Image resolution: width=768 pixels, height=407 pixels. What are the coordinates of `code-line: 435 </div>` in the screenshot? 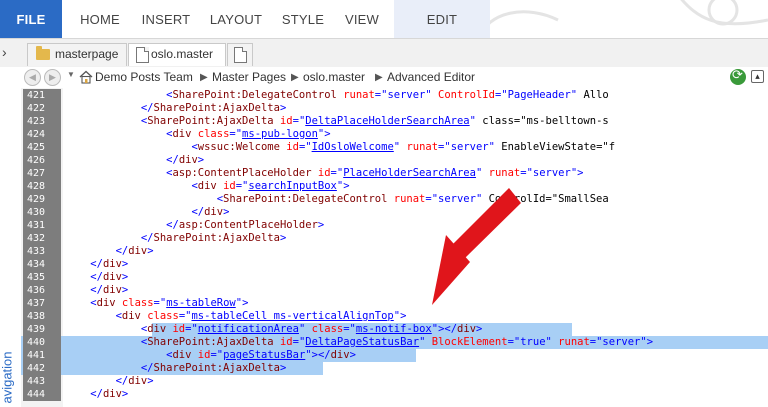 It's located at (394, 277).